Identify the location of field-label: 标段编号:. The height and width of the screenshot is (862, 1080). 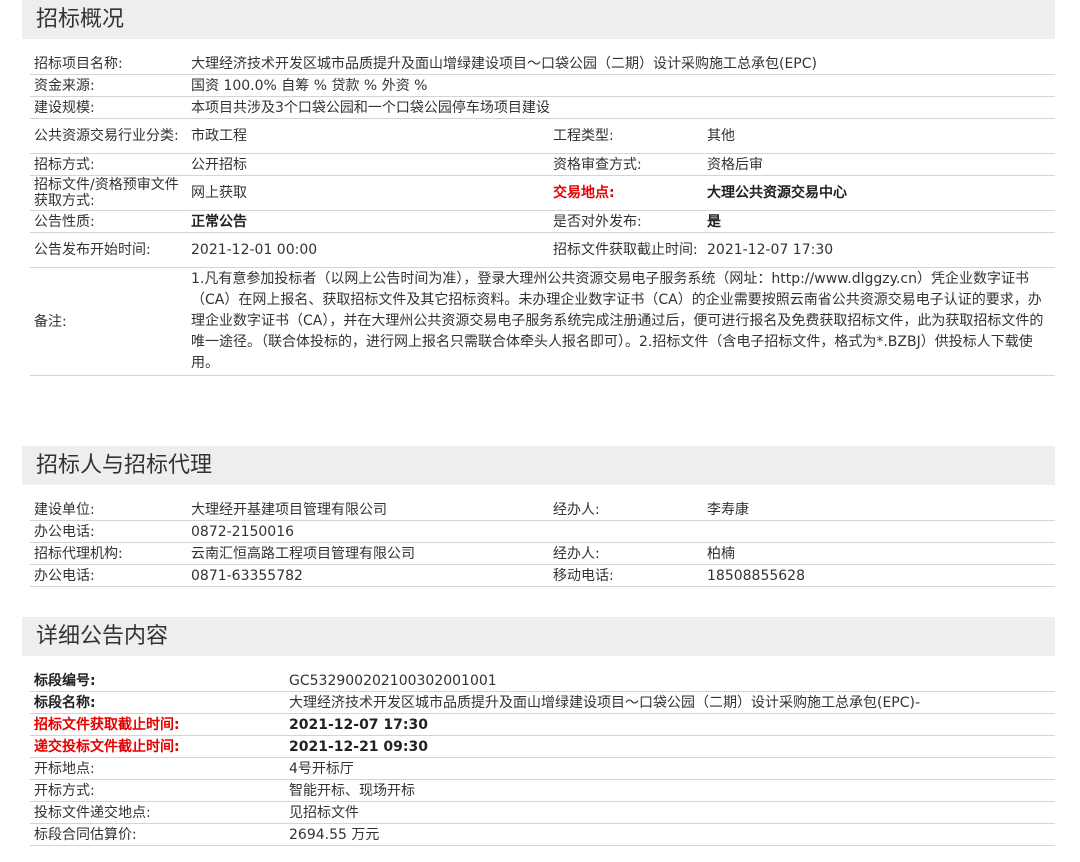
(157, 681).